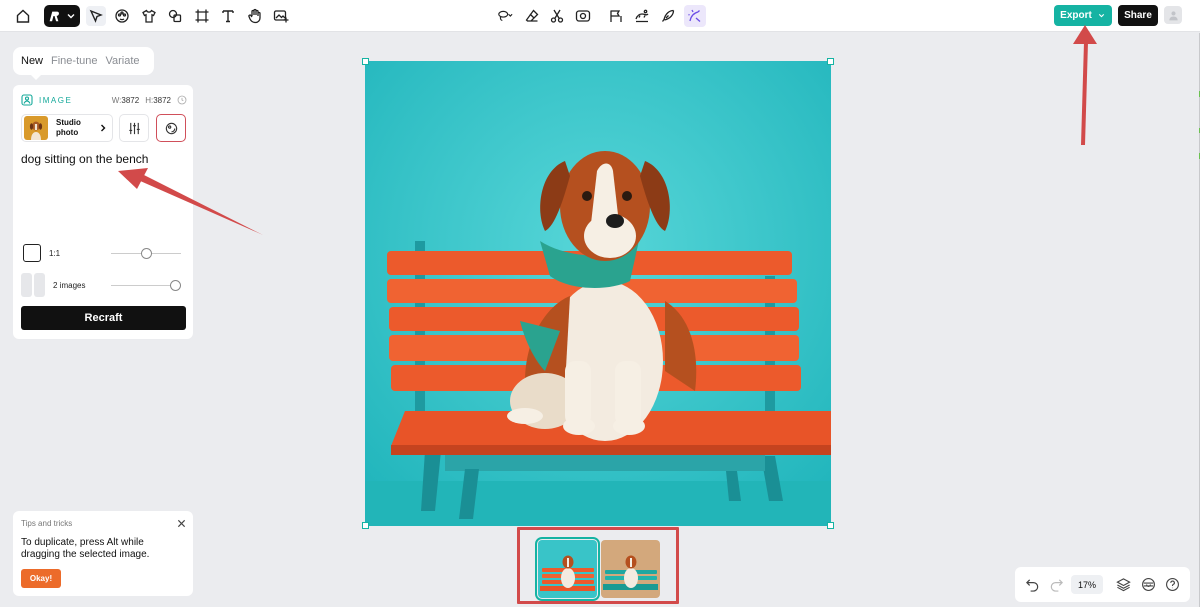 The height and width of the screenshot is (607, 1200). Describe the element at coordinates (103, 285) in the screenshot. I see `image-count-row: 2 images` at that location.